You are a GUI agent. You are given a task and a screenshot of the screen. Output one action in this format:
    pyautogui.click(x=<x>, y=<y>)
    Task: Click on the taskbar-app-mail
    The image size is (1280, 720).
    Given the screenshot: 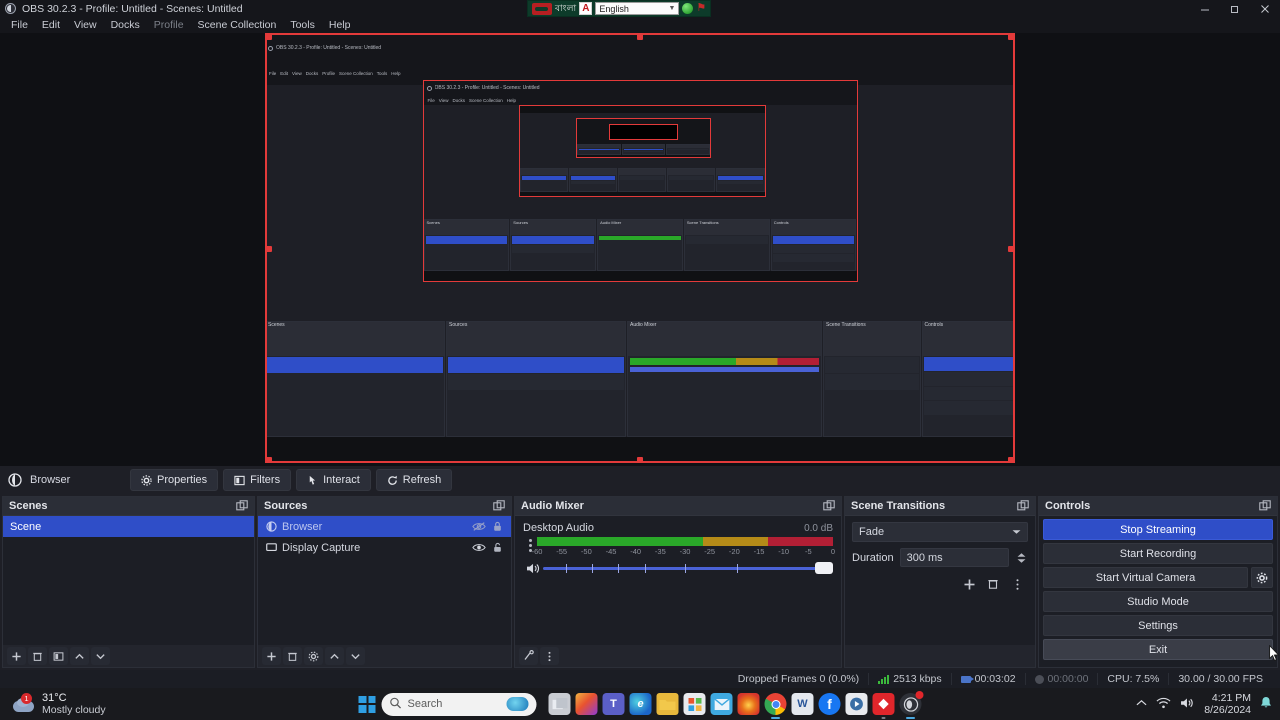 What is the action you would take?
    pyautogui.click(x=721, y=704)
    